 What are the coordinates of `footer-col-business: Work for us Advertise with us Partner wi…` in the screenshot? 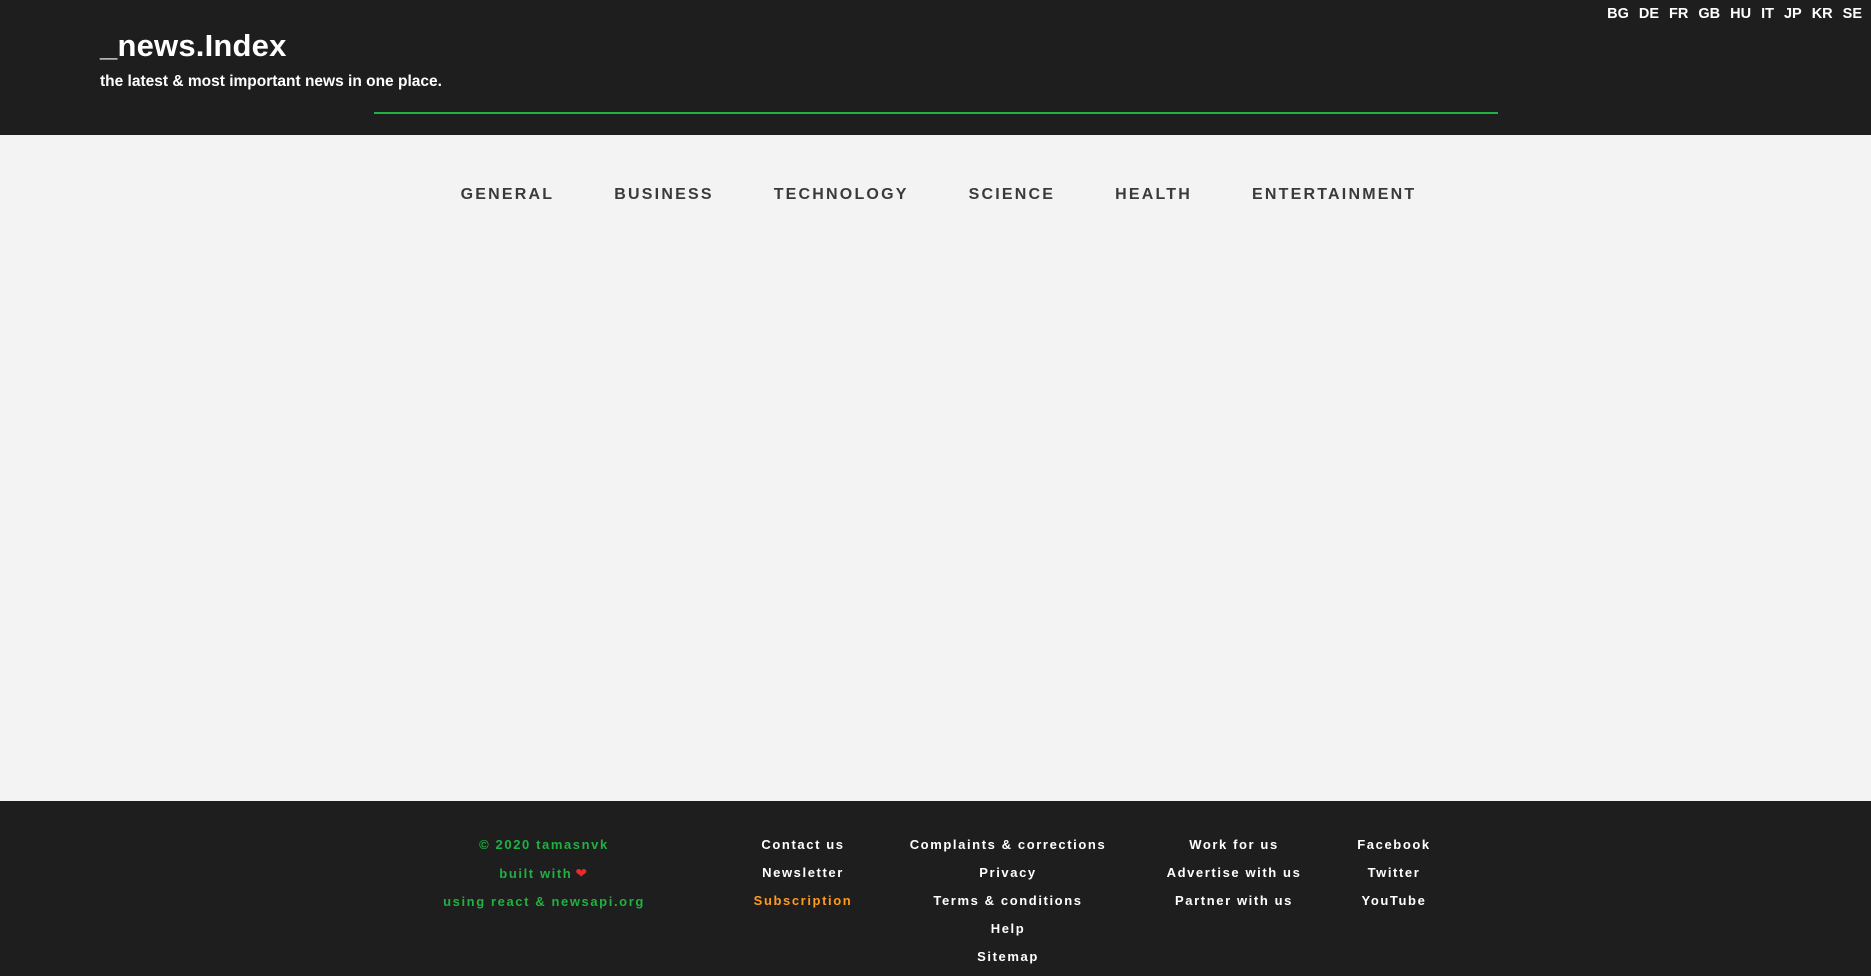 It's located at (1234, 873).